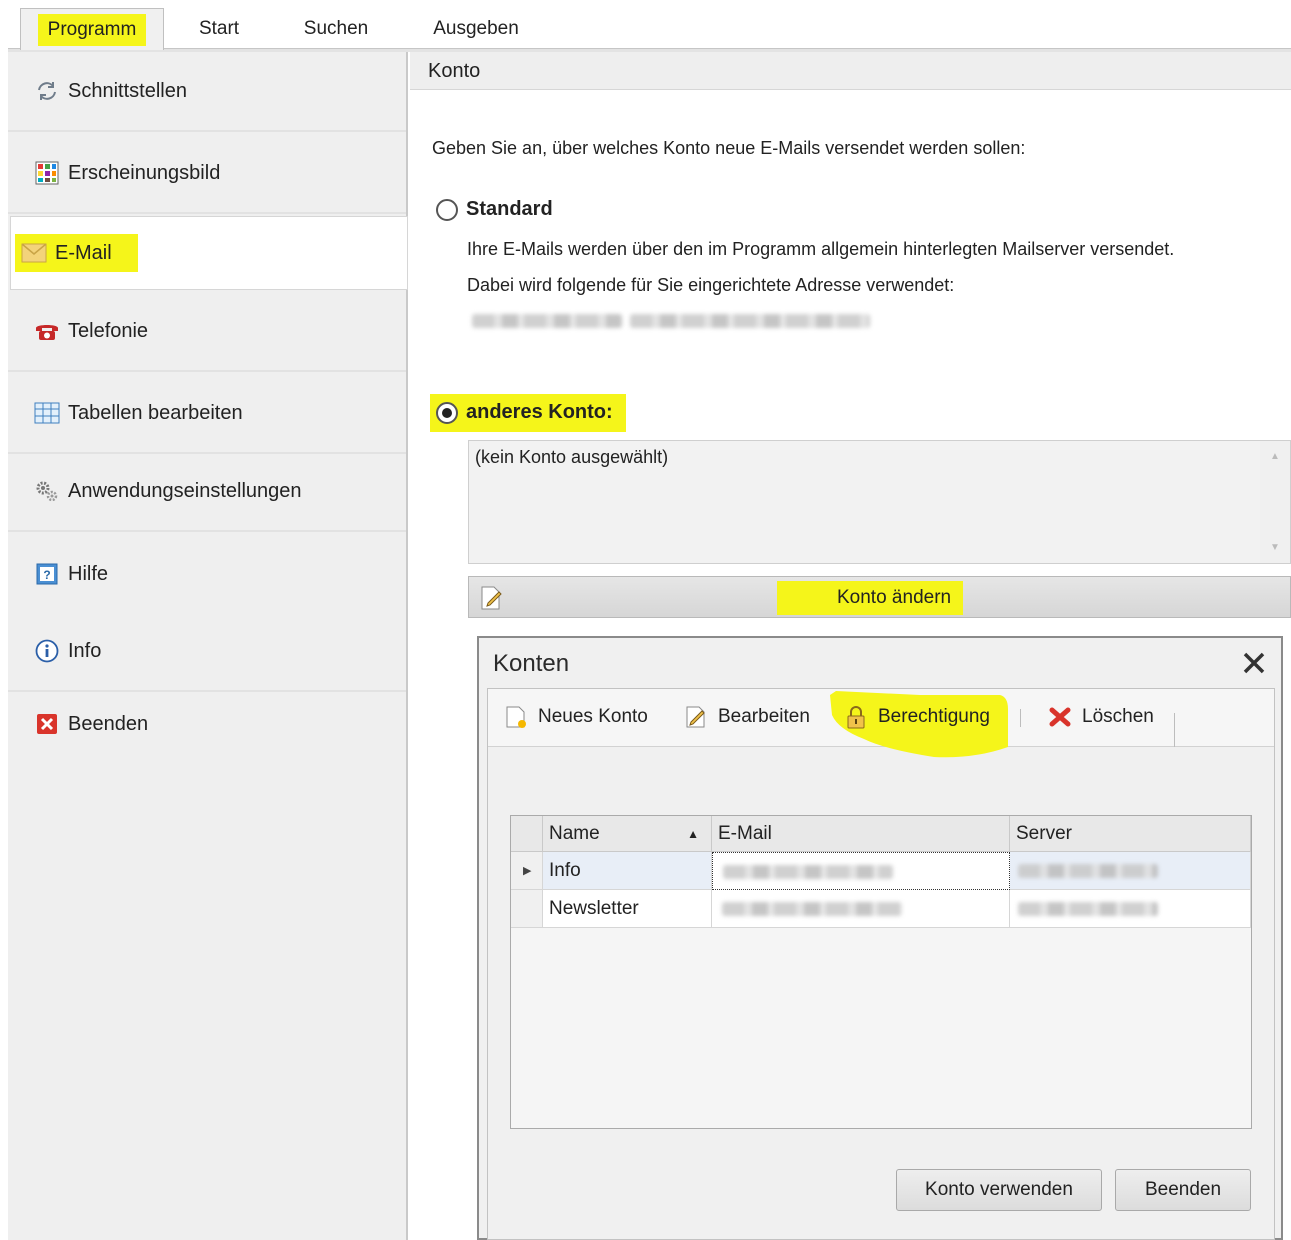  I want to click on sidebar-item-info: Info, so click(207, 652).